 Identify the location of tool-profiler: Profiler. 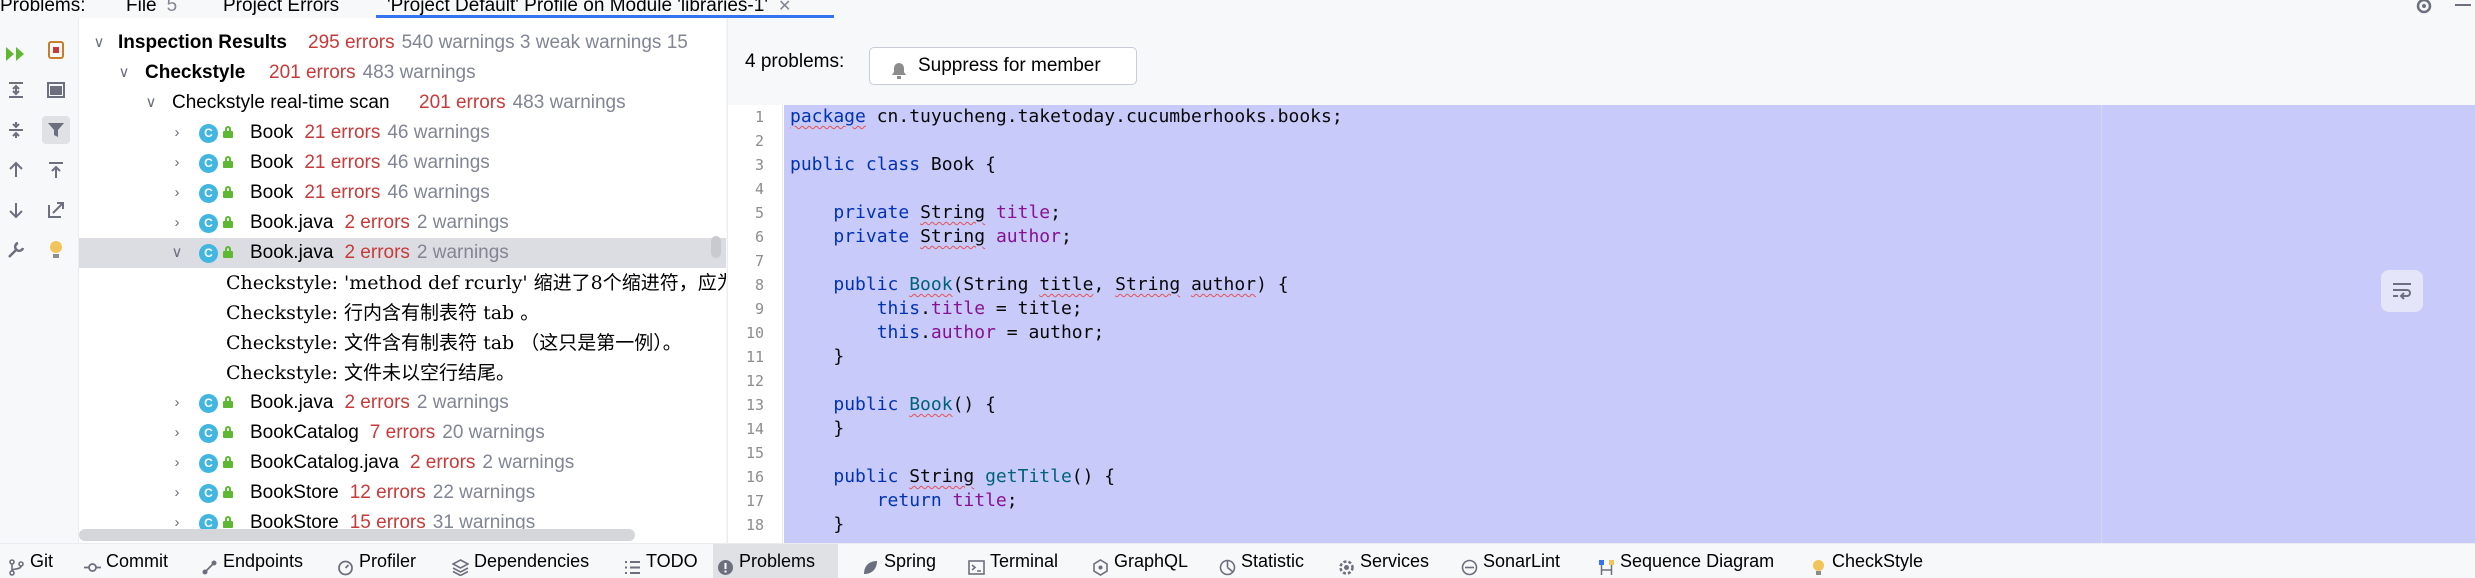
(374, 561).